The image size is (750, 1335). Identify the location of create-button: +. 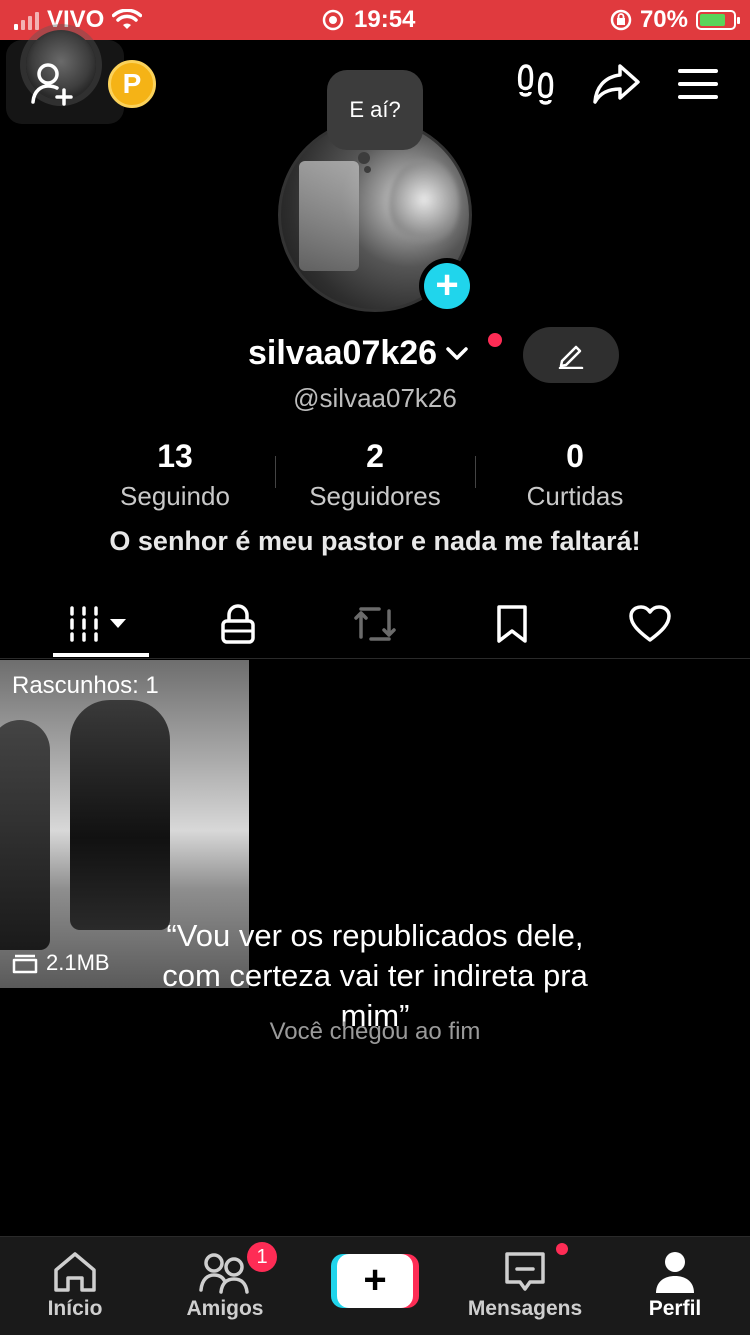
(375, 1281).